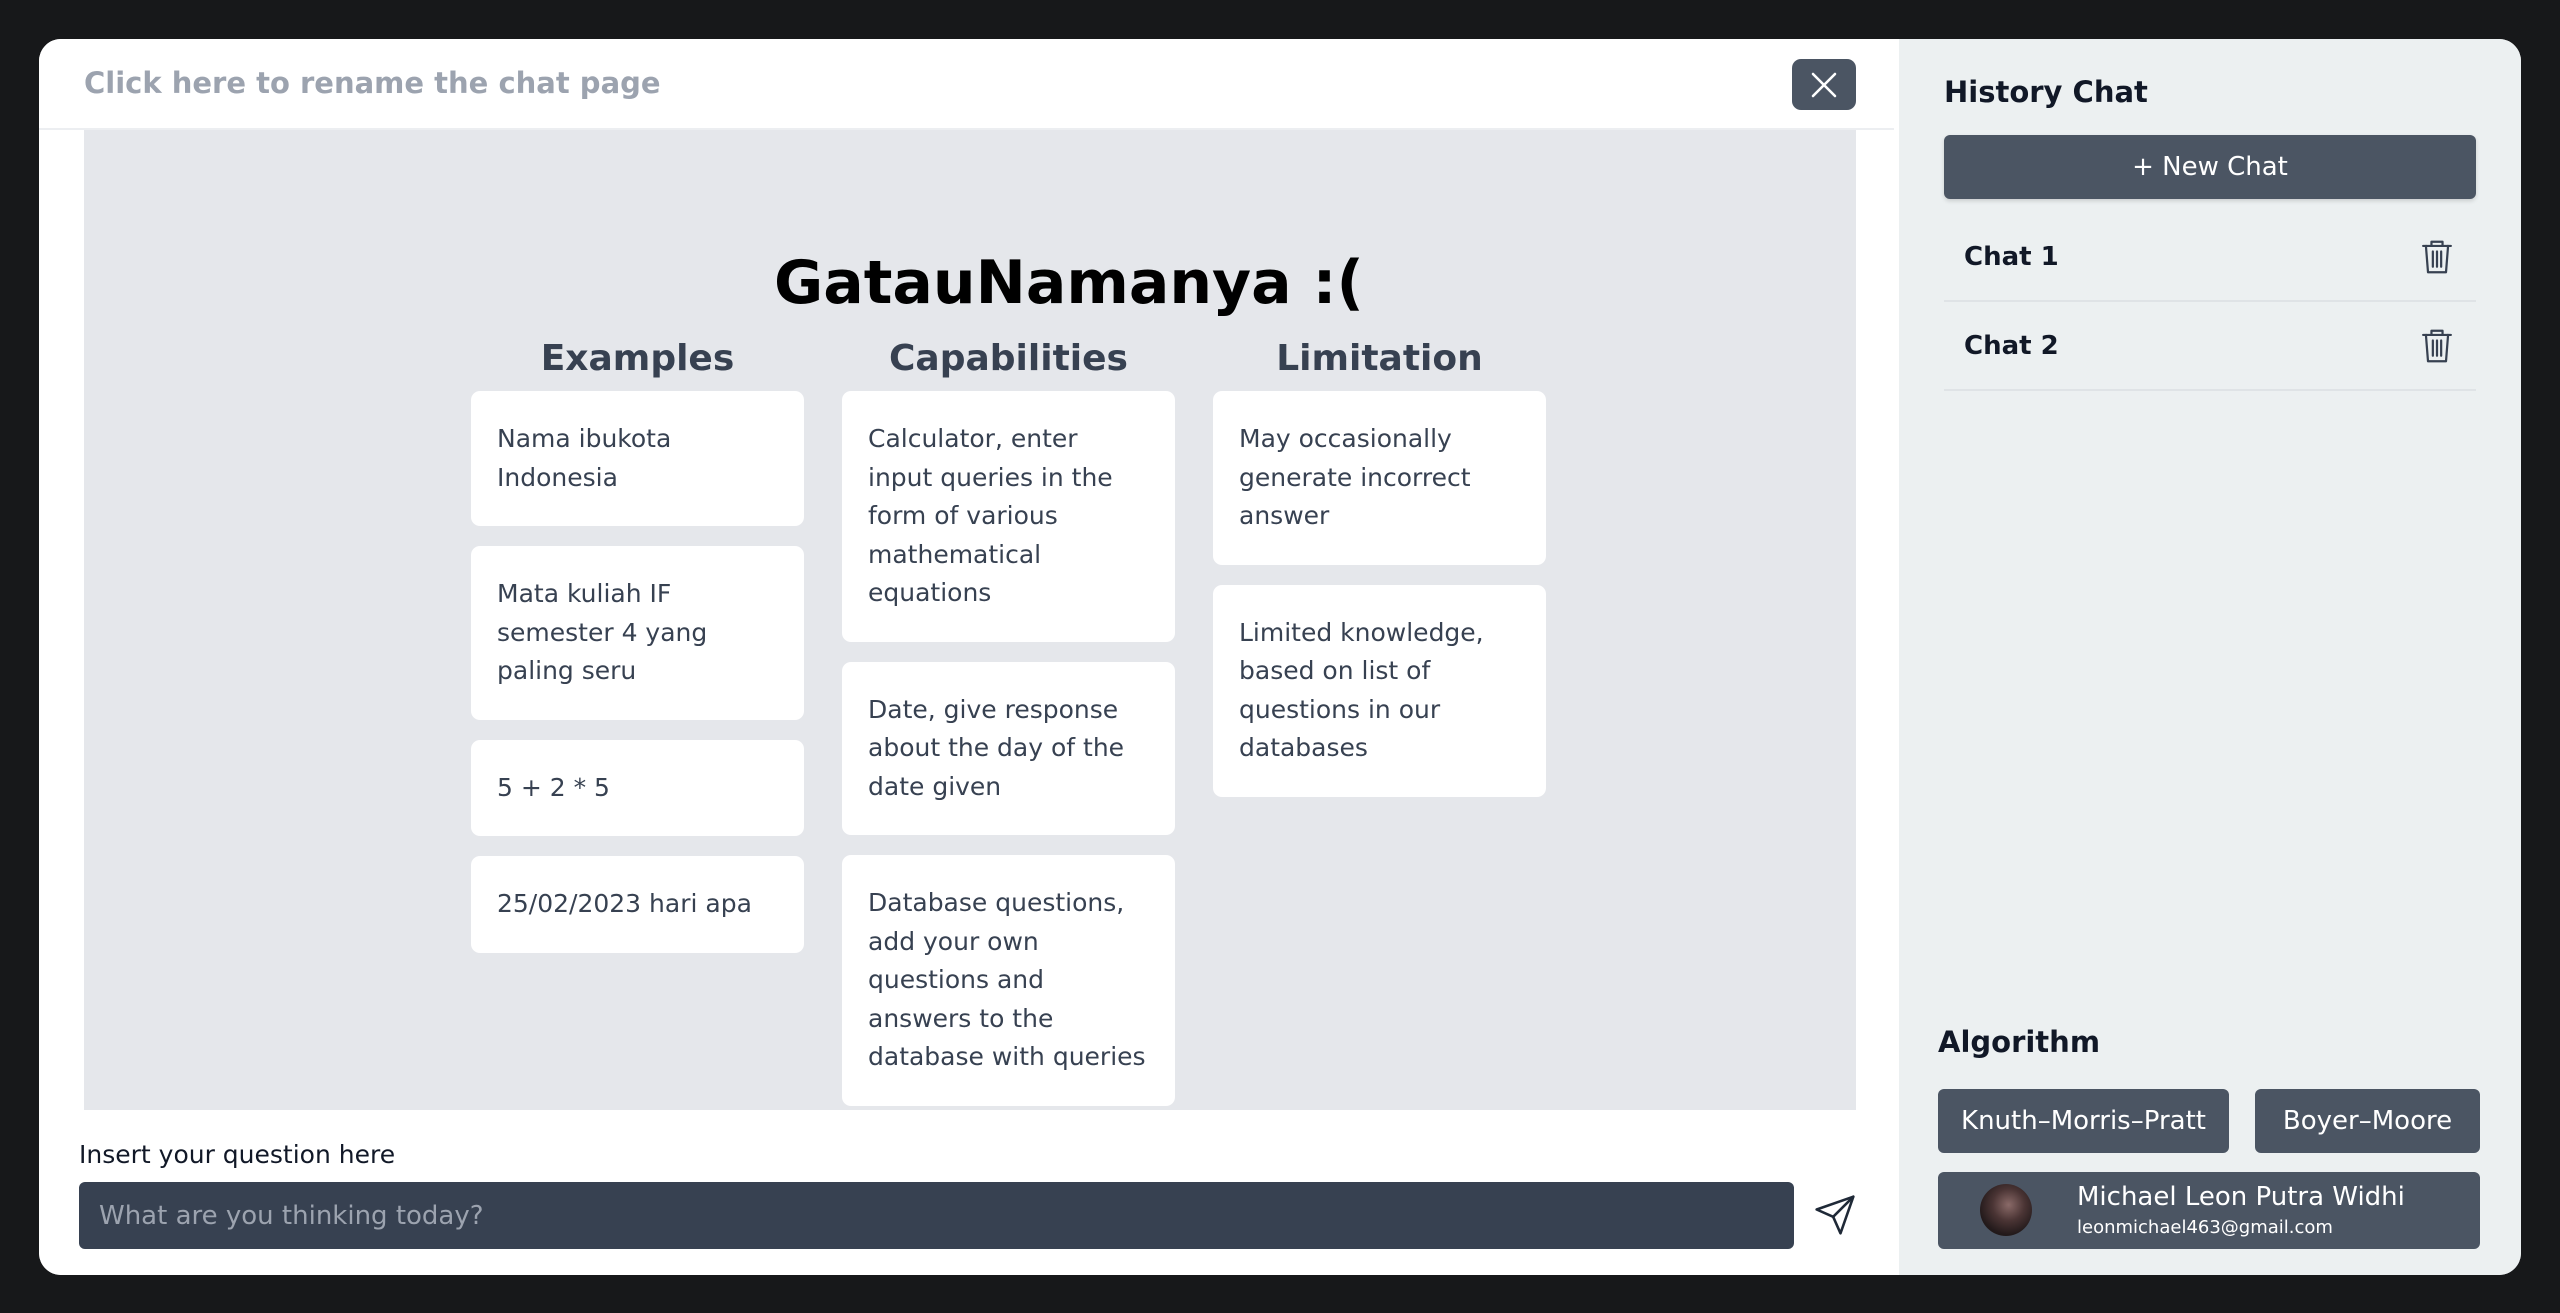 This screenshot has width=2560, height=1313. Describe the element at coordinates (637, 904) in the screenshot. I see `example-card: 25/02/2023 hari apa` at that location.